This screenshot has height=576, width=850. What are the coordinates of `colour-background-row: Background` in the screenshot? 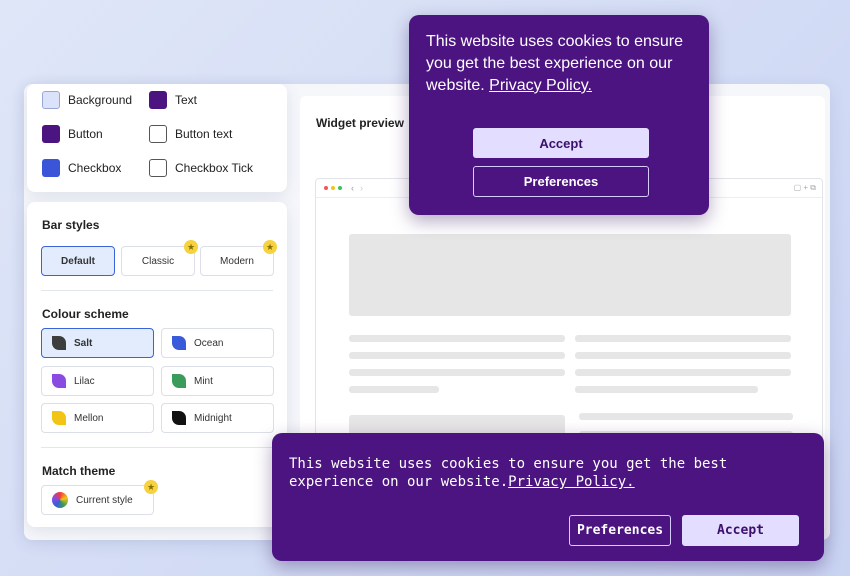 It's located at (87, 100).